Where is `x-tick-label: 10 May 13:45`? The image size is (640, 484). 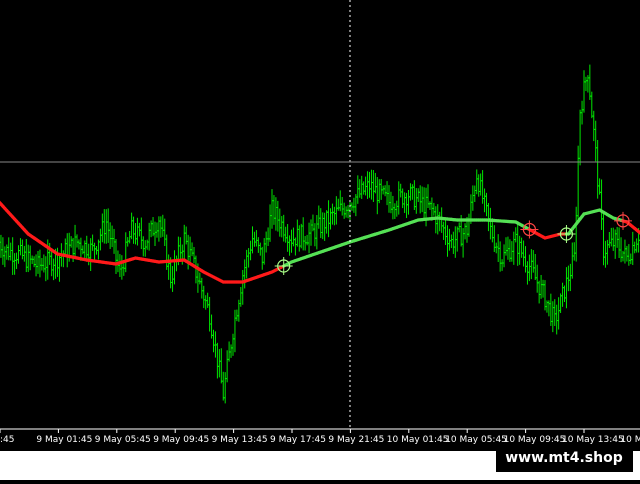 x-tick-label: 10 May 13:45 is located at coordinates (593, 440).